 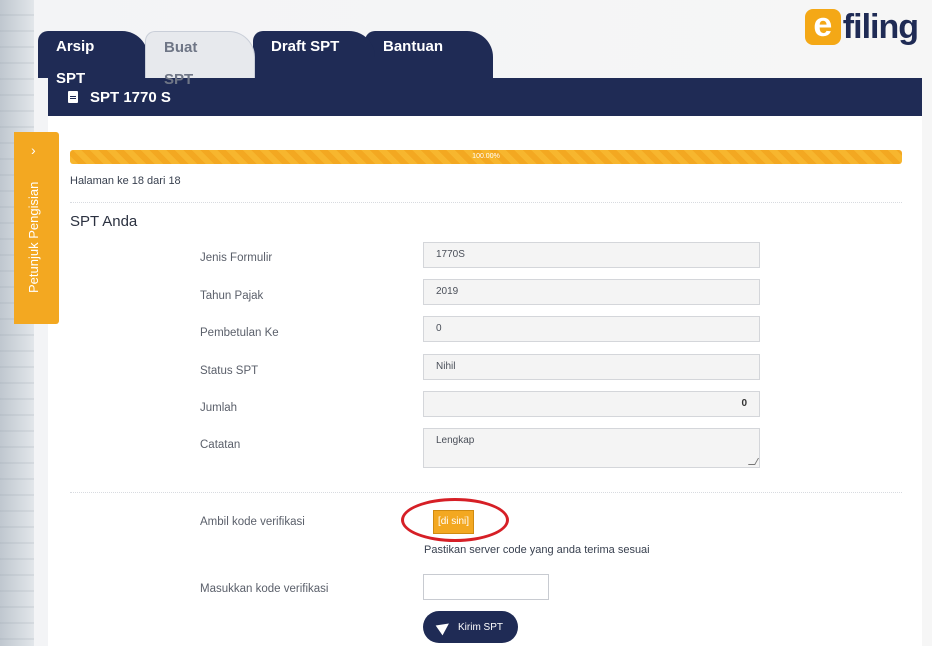 I want to click on label-catatan: Catatan, so click(x=220, y=445).